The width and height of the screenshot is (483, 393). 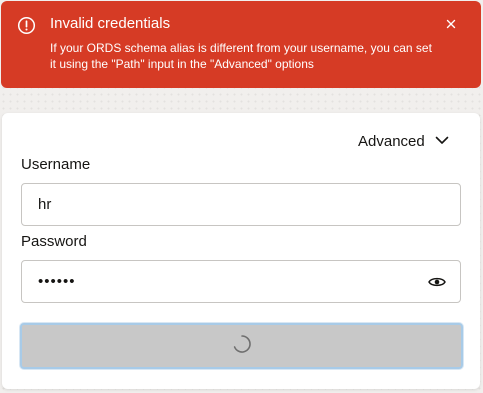 I want to click on advanced-toggle: Advanced, so click(x=403, y=141).